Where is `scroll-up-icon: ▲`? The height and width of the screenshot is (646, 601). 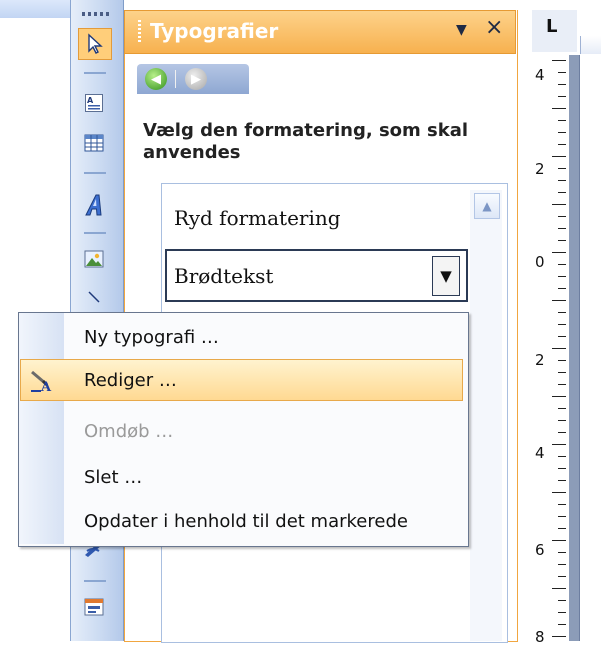
scroll-up-icon: ▲ is located at coordinates (487, 206).